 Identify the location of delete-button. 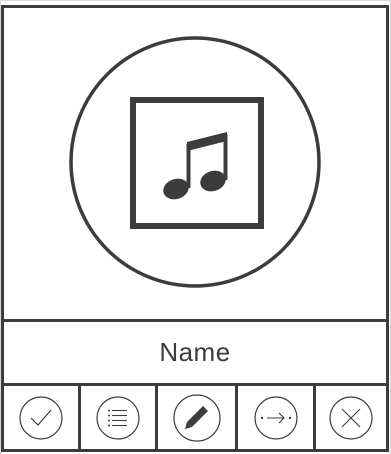
(351, 417).